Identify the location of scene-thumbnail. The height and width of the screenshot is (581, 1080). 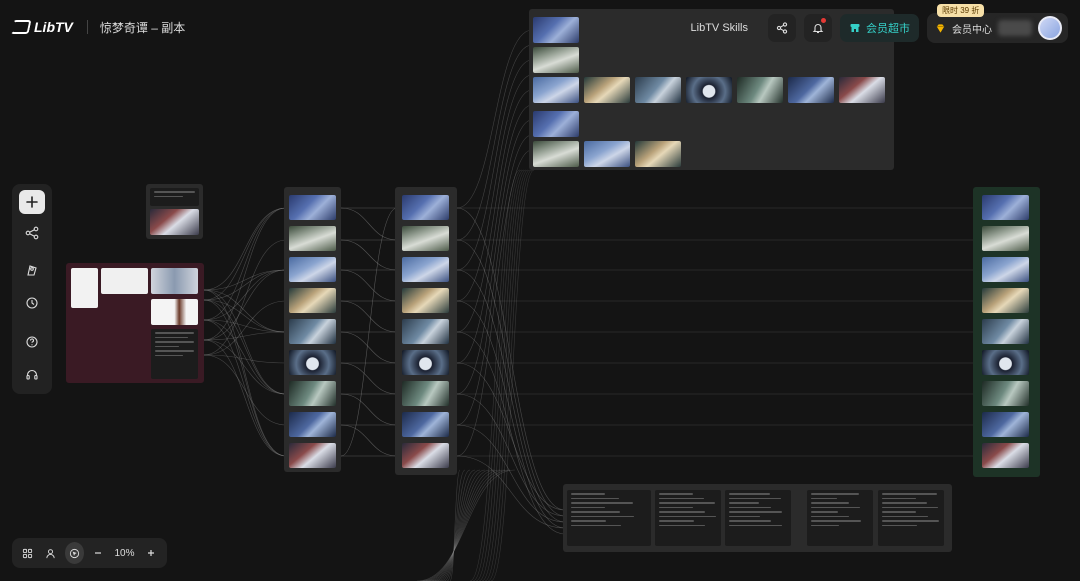
(174, 222).